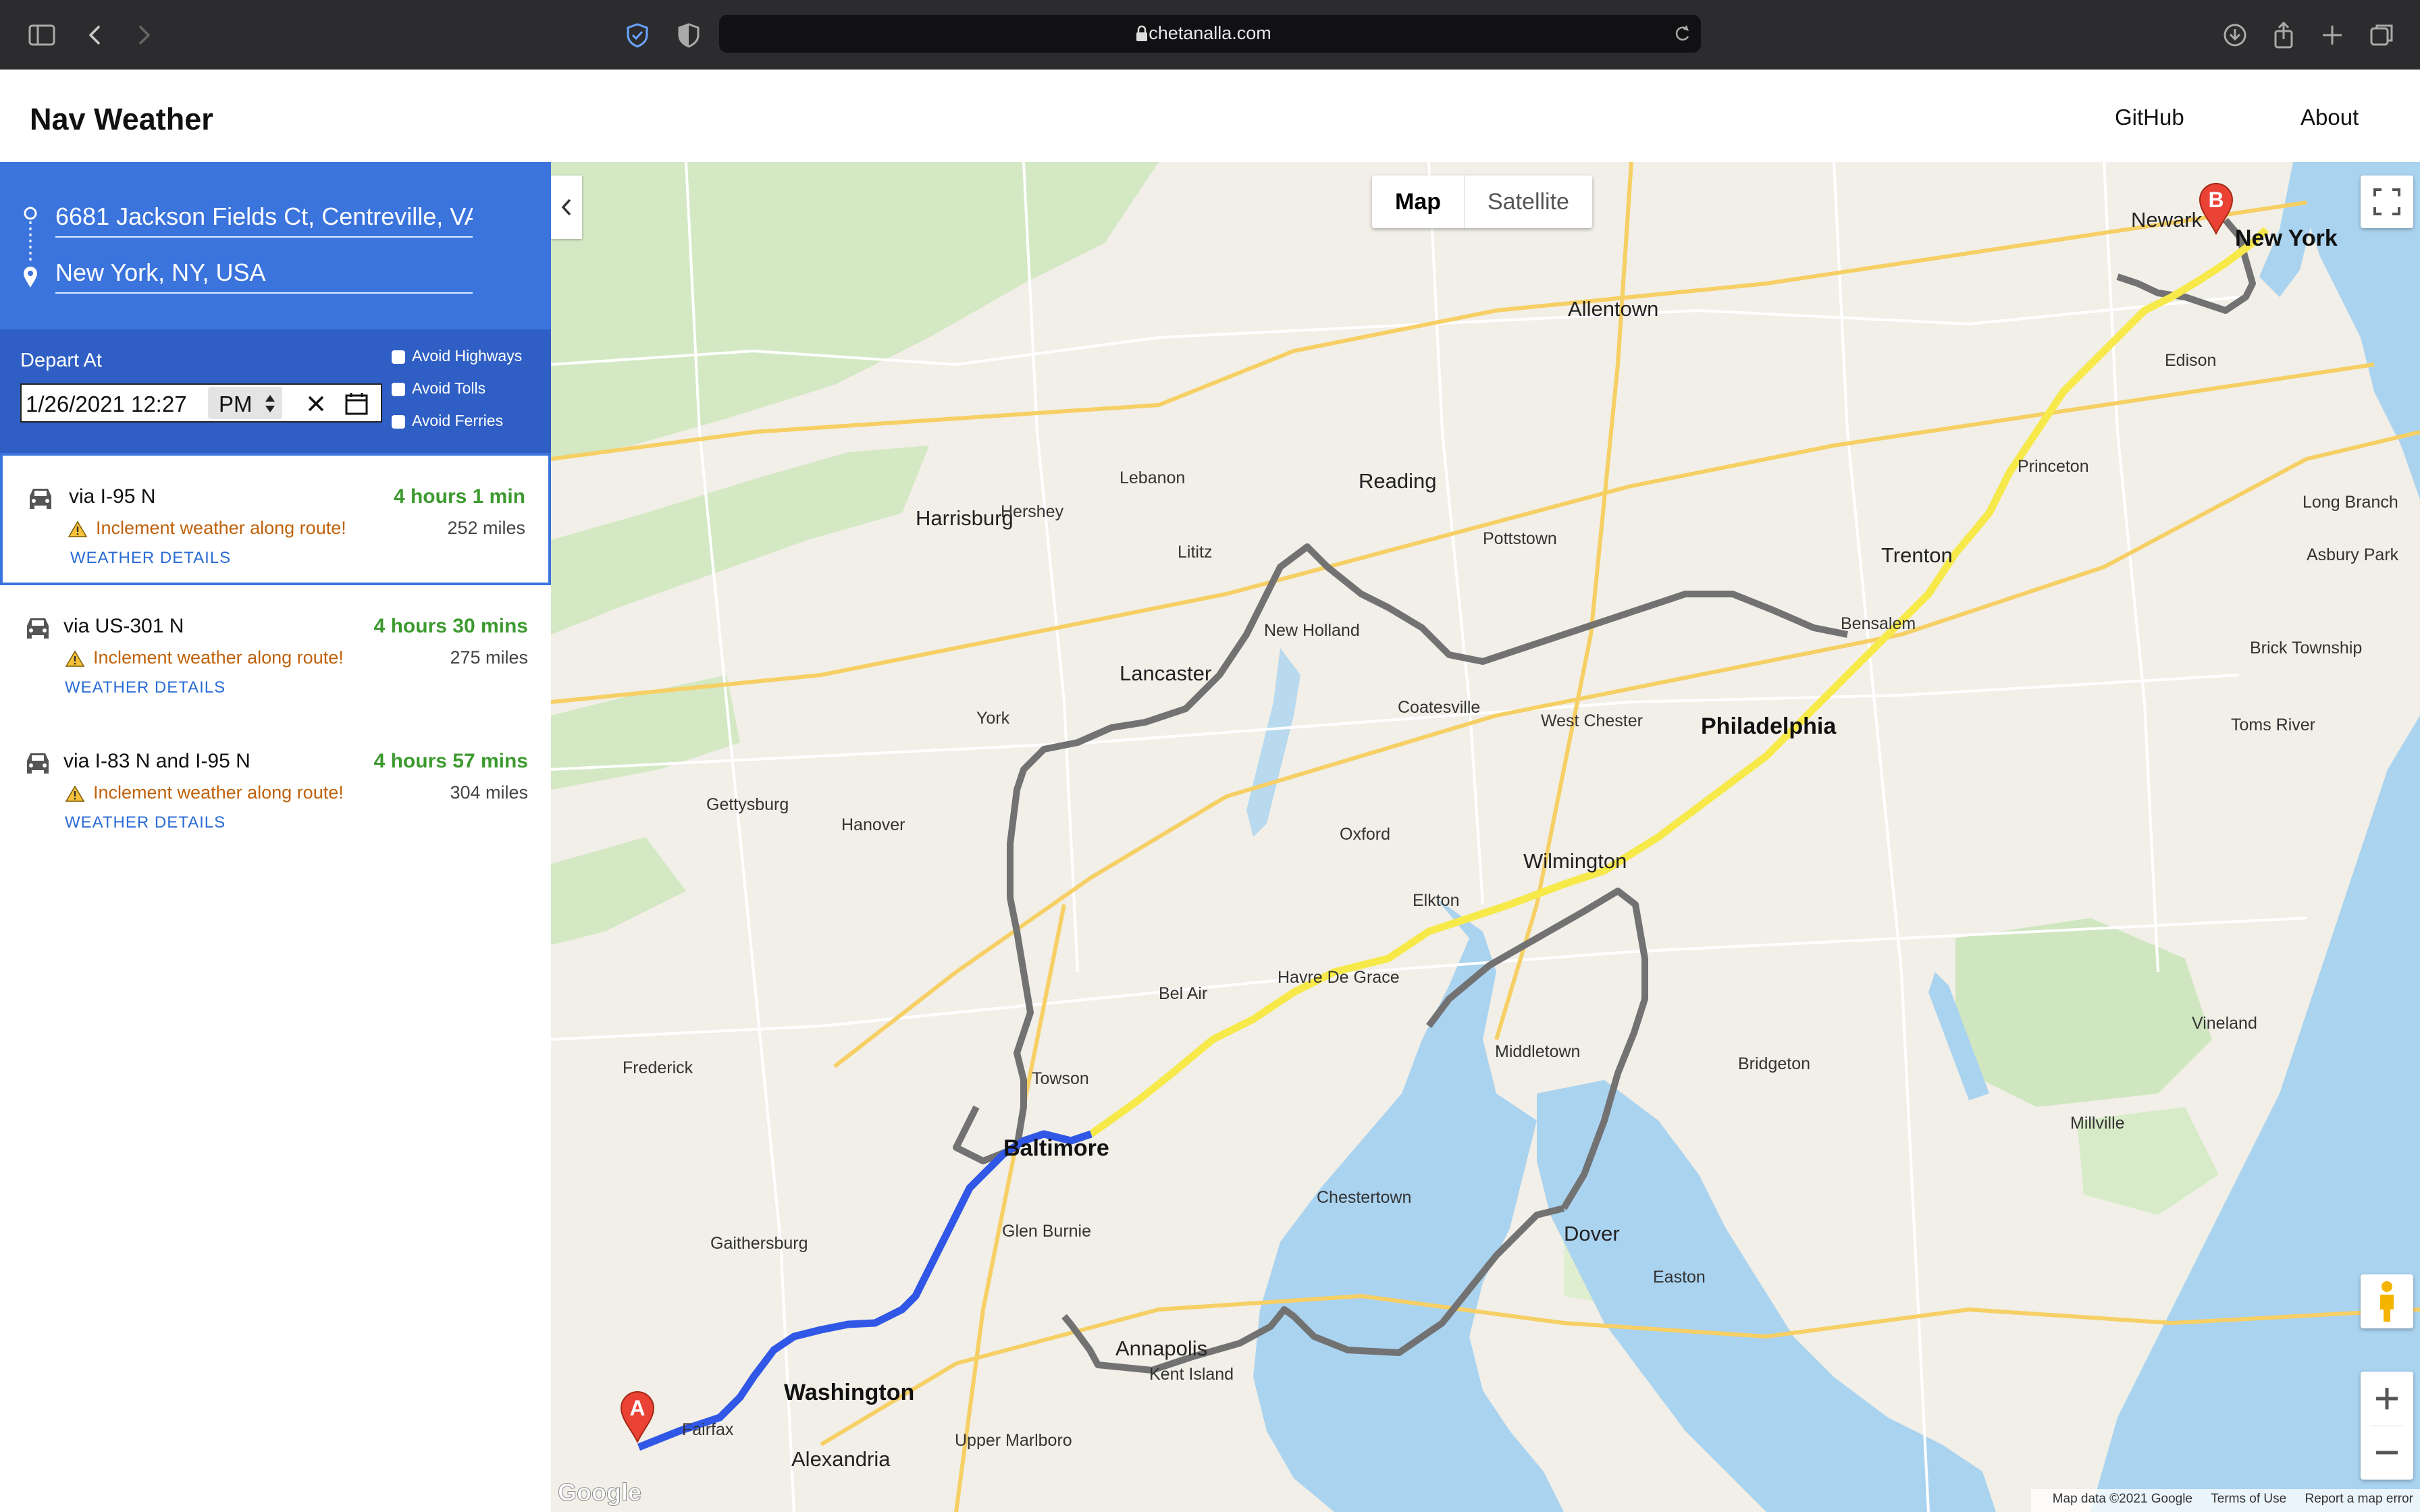 Image resolution: width=2420 pixels, height=1512 pixels. What do you see at coordinates (264, 220) in the screenshot?
I see `origin-input: 6681 Jackson Fields Ct, Centreville, VA` at bounding box center [264, 220].